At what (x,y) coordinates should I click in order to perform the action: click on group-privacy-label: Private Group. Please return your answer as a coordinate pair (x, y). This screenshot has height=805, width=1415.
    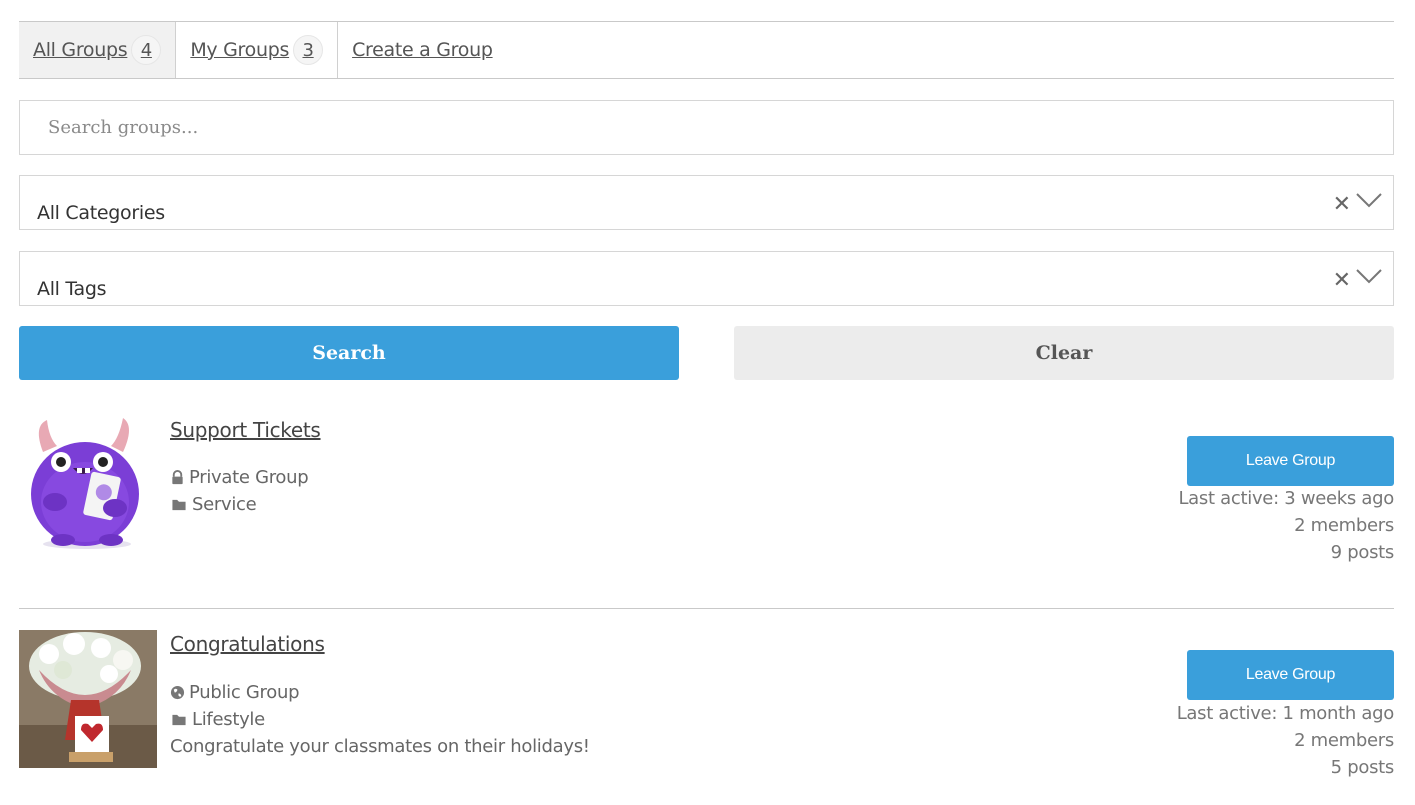
    Looking at the image, I should click on (249, 477).